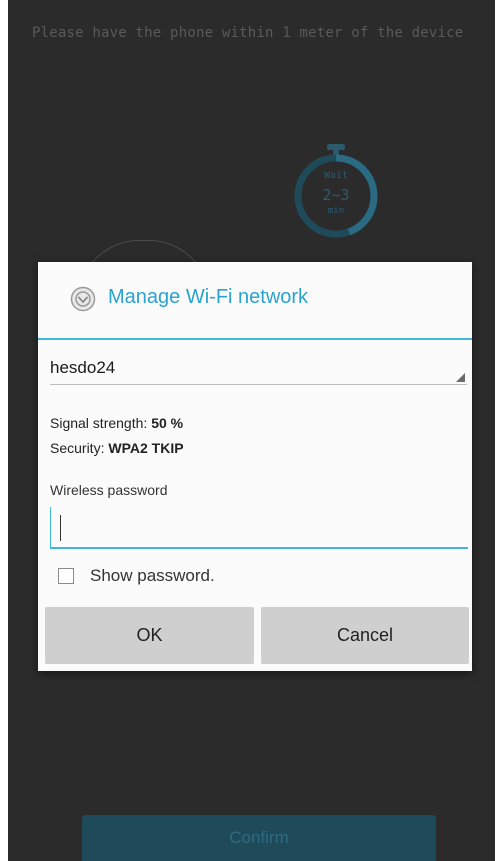  Describe the element at coordinates (152, 575) in the screenshot. I see `show-password-label: Show password.` at that location.